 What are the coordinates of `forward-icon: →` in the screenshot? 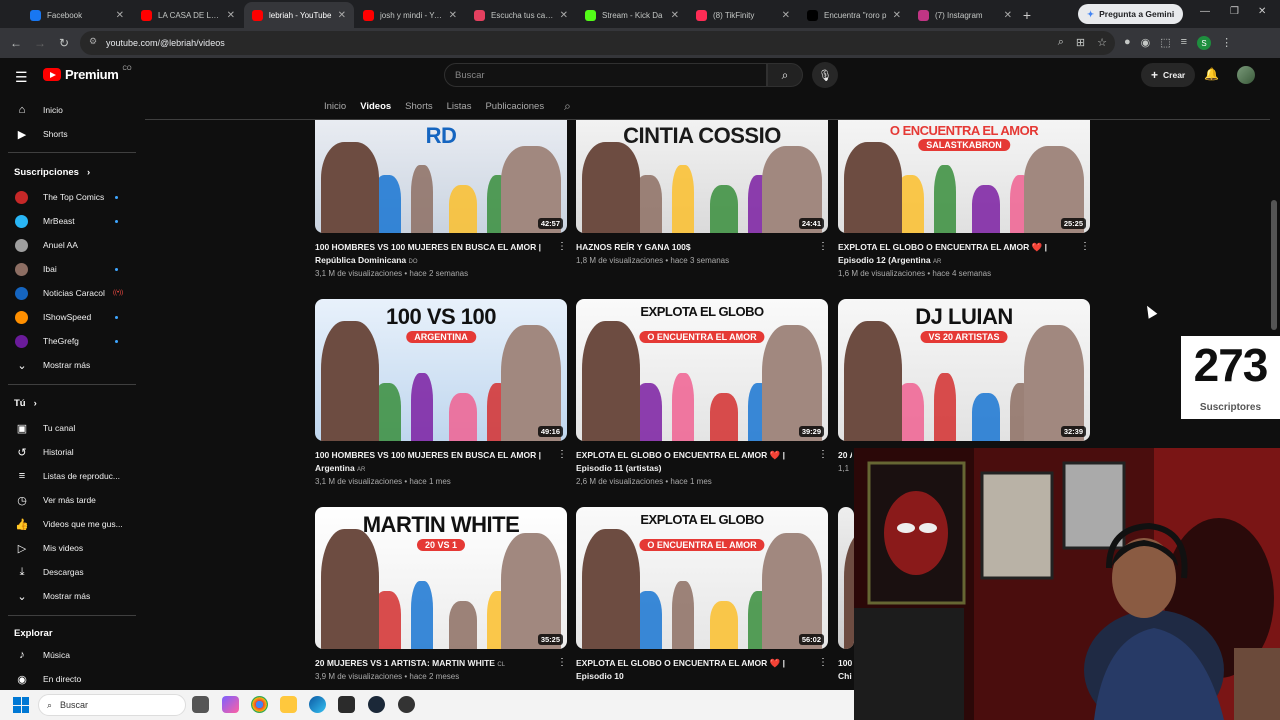 It's located at (40, 43).